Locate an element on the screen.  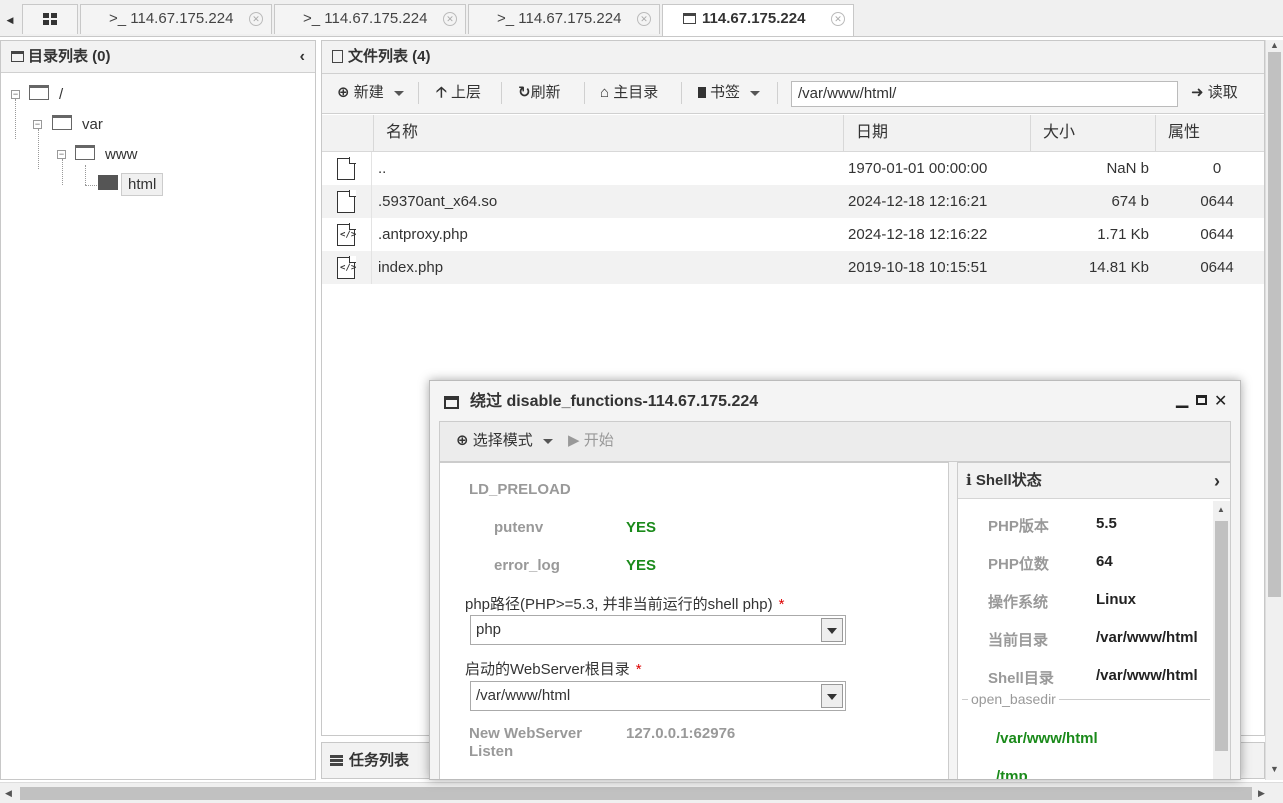
shell-status-title: Shell状态 is located at coordinates (1008, 480).